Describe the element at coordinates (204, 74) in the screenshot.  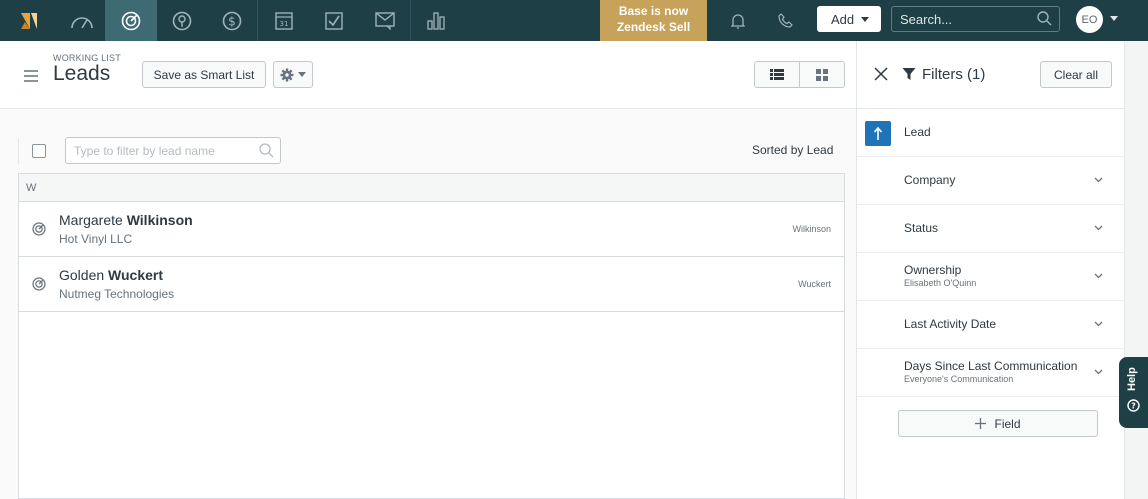
I see `save-as-smart-list-button: Save as Smart List` at that location.